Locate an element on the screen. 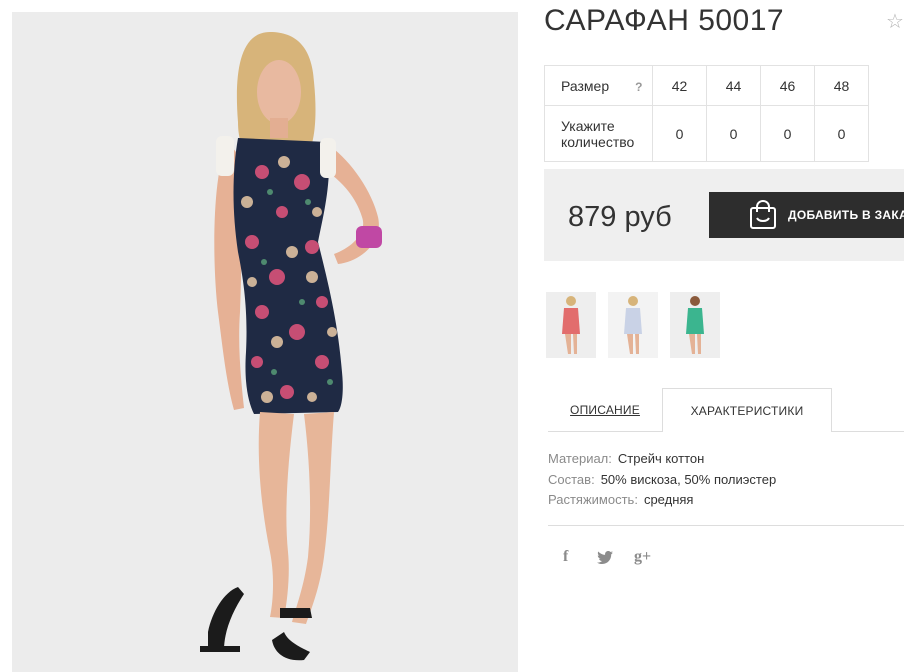  quantity-label-cell: Укажите количество is located at coordinates (598, 133).